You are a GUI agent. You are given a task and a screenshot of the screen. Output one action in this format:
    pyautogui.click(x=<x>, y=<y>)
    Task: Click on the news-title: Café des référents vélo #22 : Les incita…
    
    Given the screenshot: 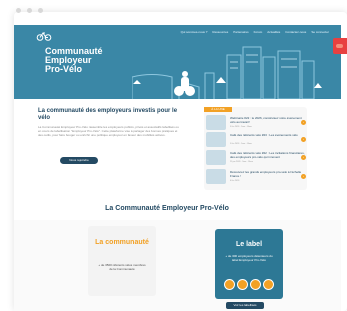 What is the action you would take?
    pyautogui.click(x=267, y=155)
    